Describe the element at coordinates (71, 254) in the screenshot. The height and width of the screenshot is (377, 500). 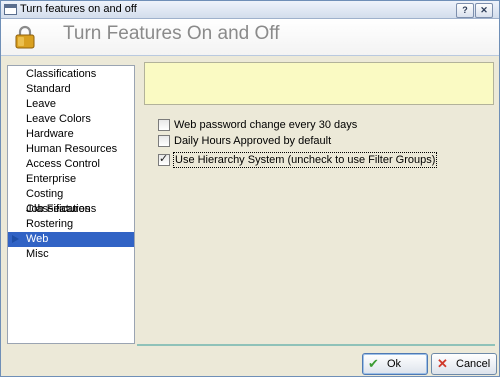
I see `sidebar-item-misc: Misc` at that location.